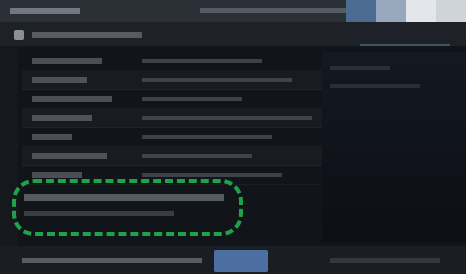 Image resolution: width=466 pixels, height=274 pixels. What do you see at coordinates (391, 11) in the screenshot?
I see `maximize-button` at bounding box center [391, 11].